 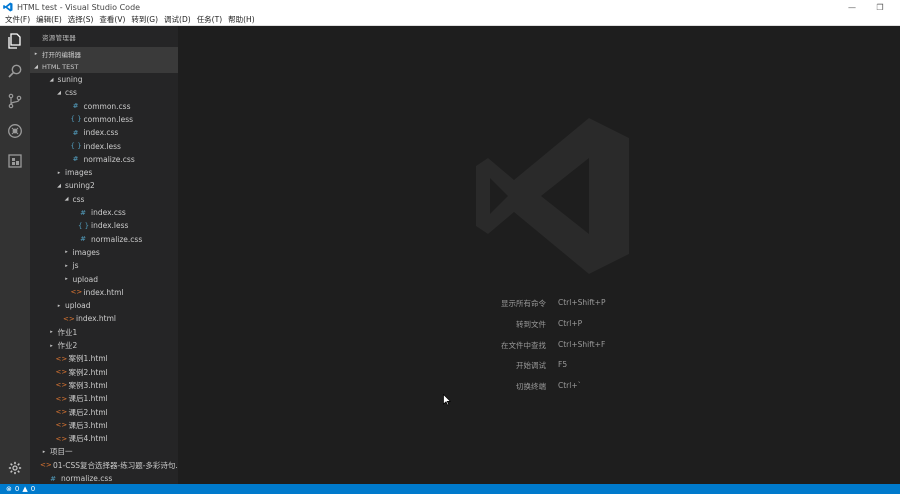 What do you see at coordinates (107, 106) in the screenshot?
I see `tree-item-label: common.css` at bounding box center [107, 106].